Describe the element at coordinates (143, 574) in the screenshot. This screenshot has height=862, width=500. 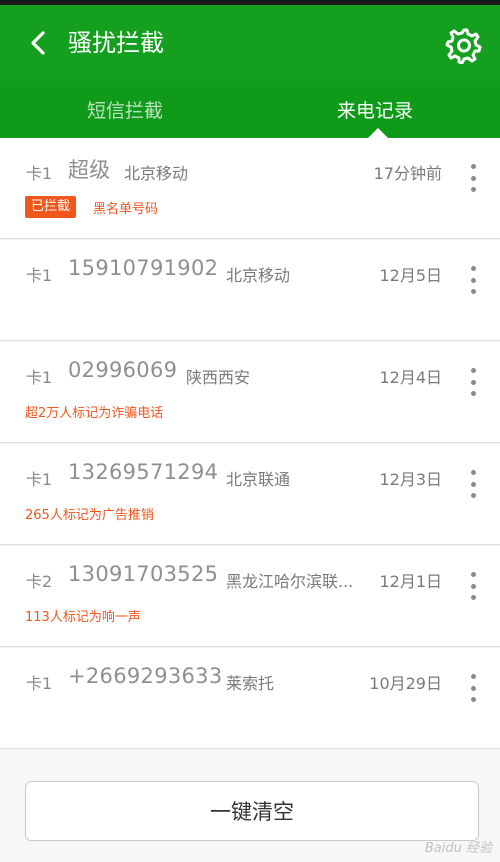
I see `caller-number: 13091703525` at that location.